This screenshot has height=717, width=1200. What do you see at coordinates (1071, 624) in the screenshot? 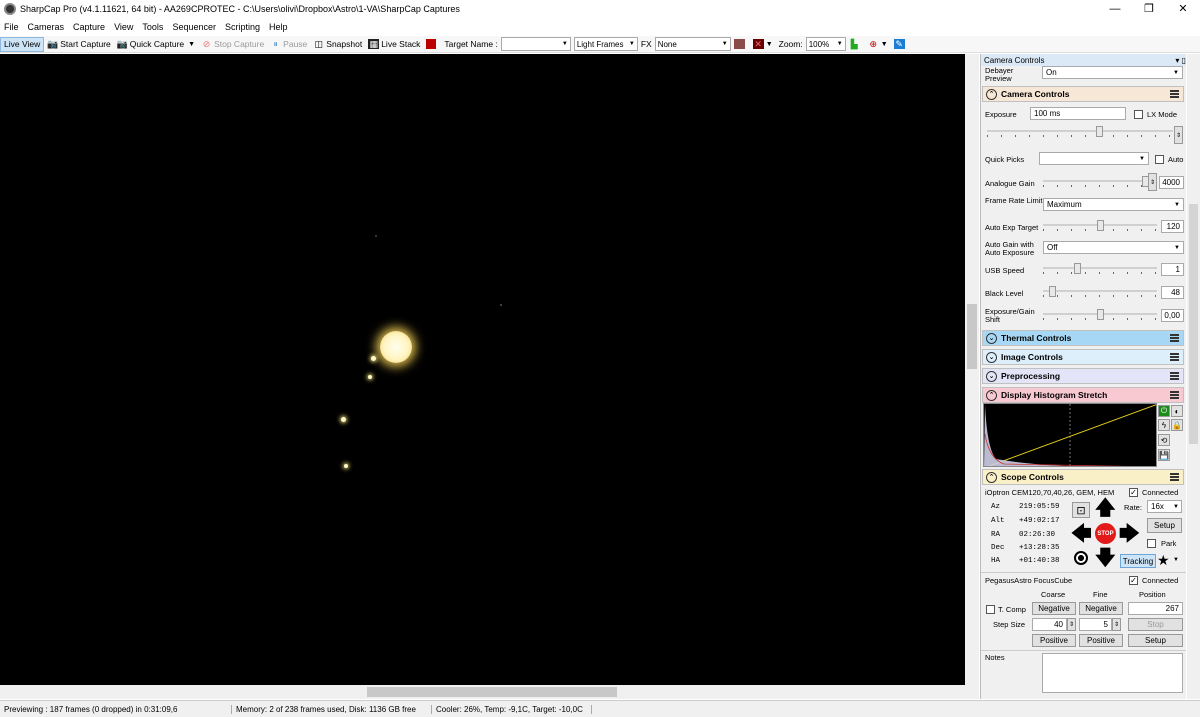
I see `coarse-step-spinner: ⇕` at bounding box center [1071, 624].